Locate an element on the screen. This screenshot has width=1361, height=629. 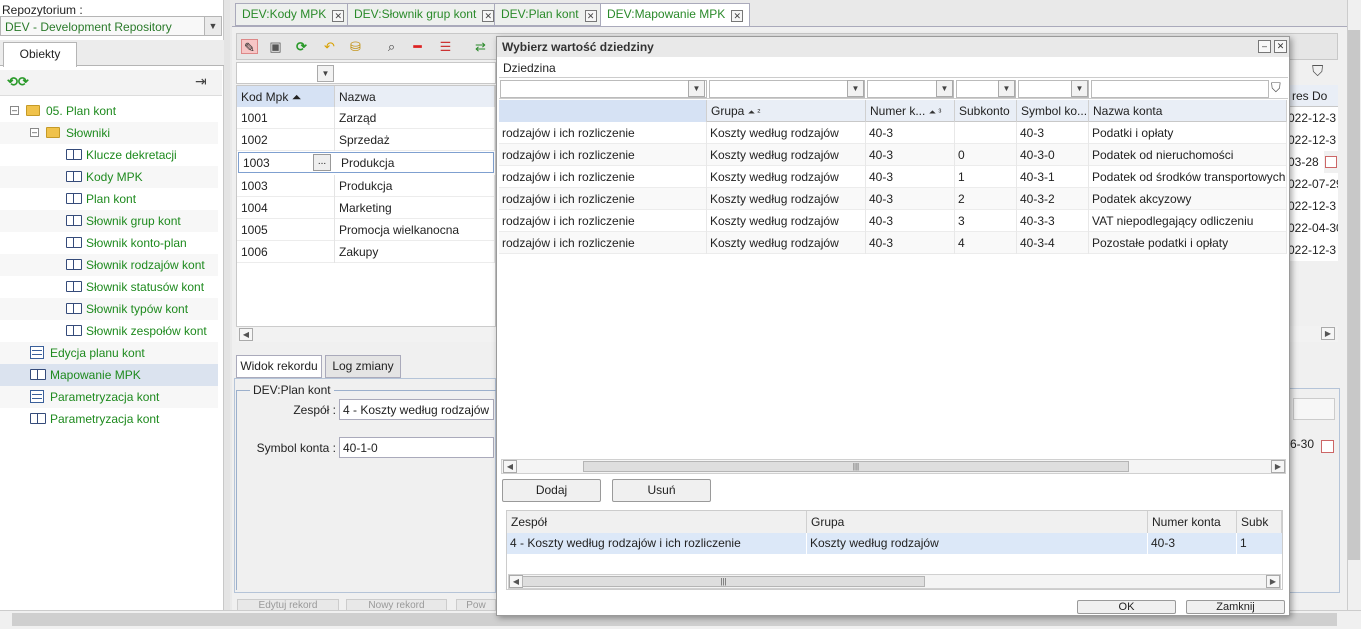
tab-plan-kont: DEV:Plan kont ✕ is located at coordinates (549, 14).